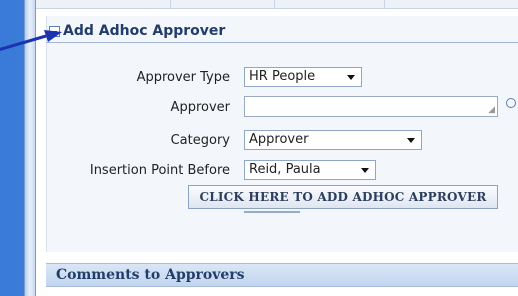  I want to click on category-label: Category, so click(200, 140).